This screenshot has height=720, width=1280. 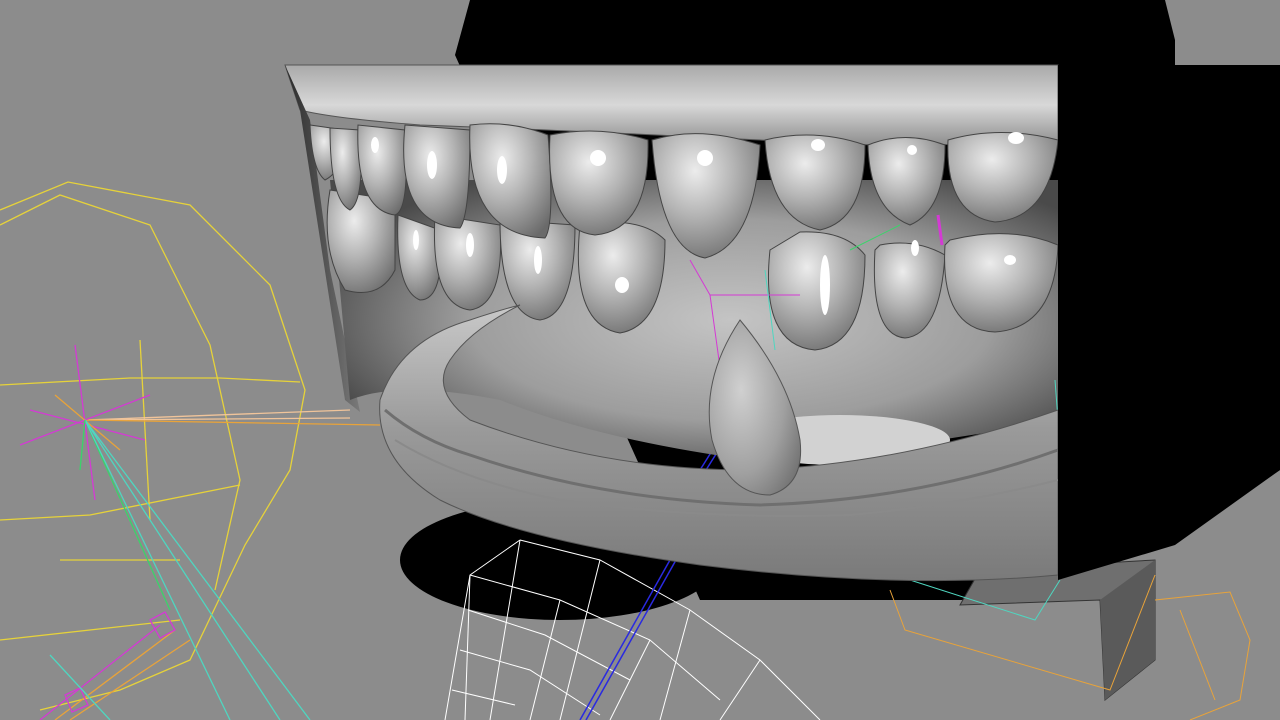 What do you see at coordinates (1169, 322) in the screenshot?
I see `right-black-slab` at bounding box center [1169, 322].